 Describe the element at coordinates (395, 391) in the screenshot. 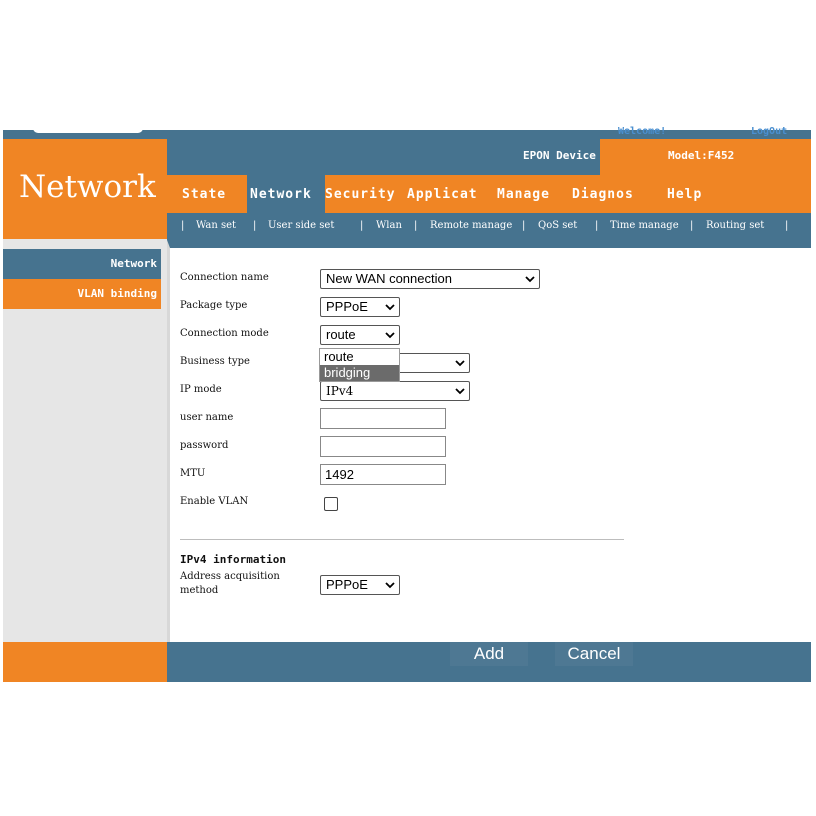

I see `ip-mode-select: IPv4` at that location.